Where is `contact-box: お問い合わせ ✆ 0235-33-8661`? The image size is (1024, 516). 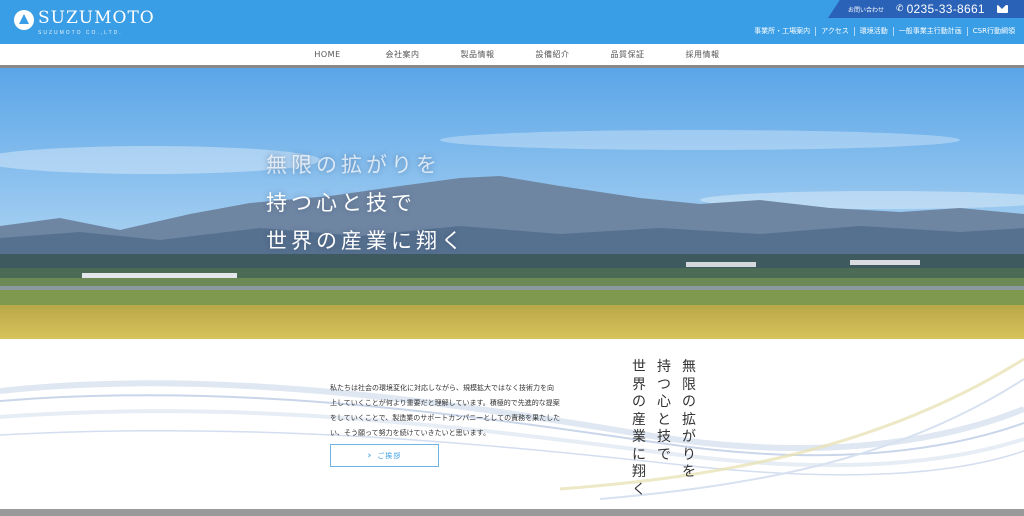 contact-box: お問い合わせ ✆ 0235-33-8661 is located at coordinates (926, 9).